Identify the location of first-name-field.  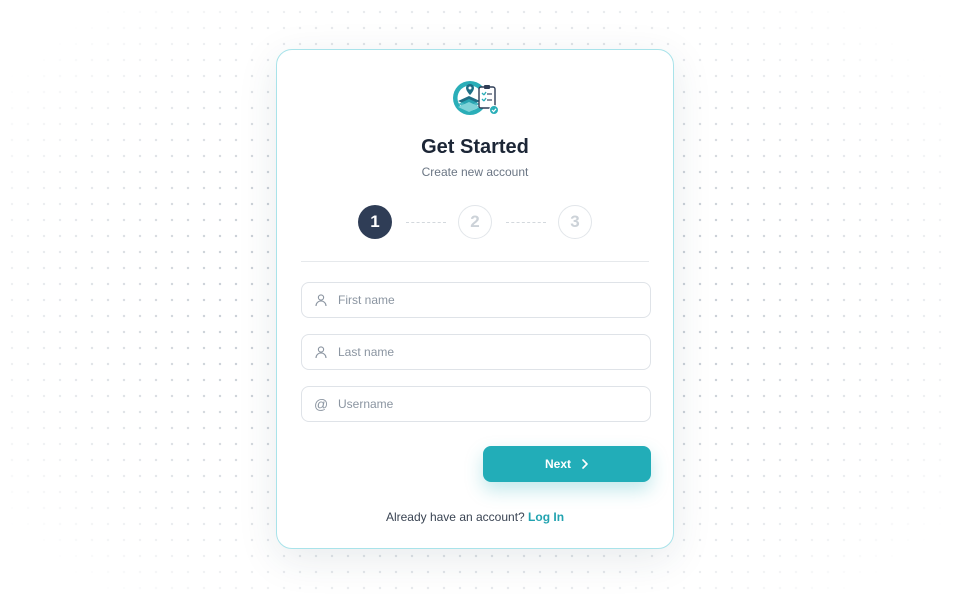
(476, 300).